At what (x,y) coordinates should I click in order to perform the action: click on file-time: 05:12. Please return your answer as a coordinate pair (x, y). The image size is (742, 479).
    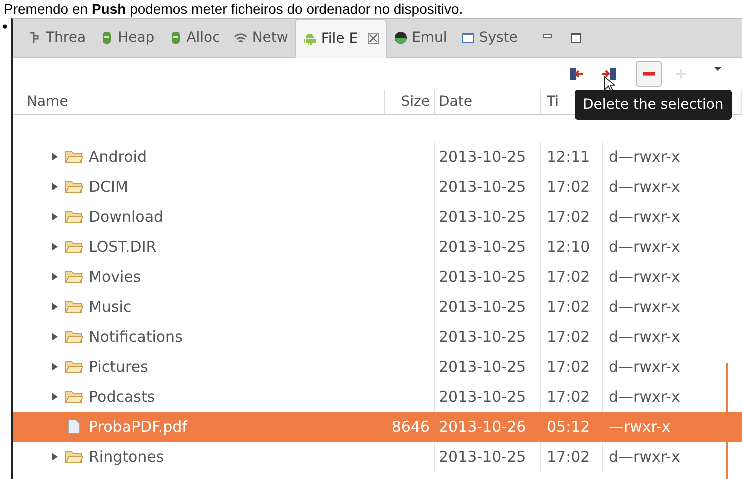
    Looking at the image, I should click on (569, 427).